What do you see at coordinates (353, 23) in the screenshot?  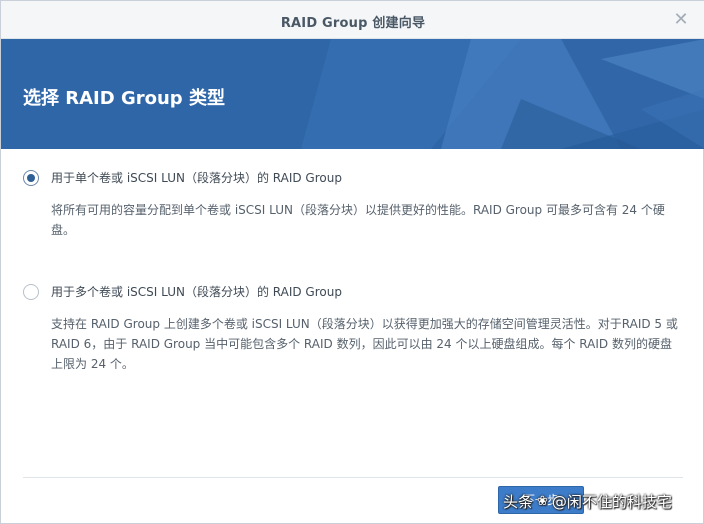 I see `window-title: RAID Group 创建向导` at bounding box center [353, 23].